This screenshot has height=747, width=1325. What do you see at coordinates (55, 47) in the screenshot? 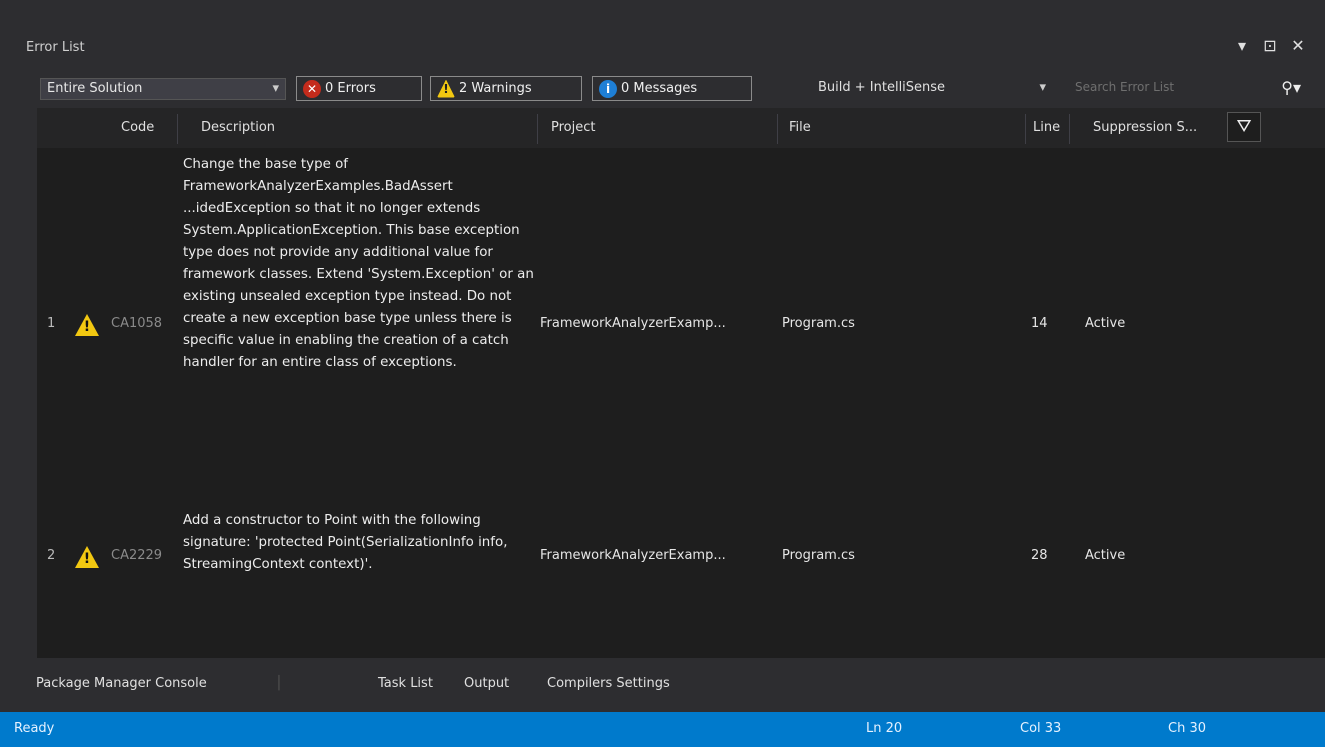
I see `window-title: Error List` at bounding box center [55, 47].